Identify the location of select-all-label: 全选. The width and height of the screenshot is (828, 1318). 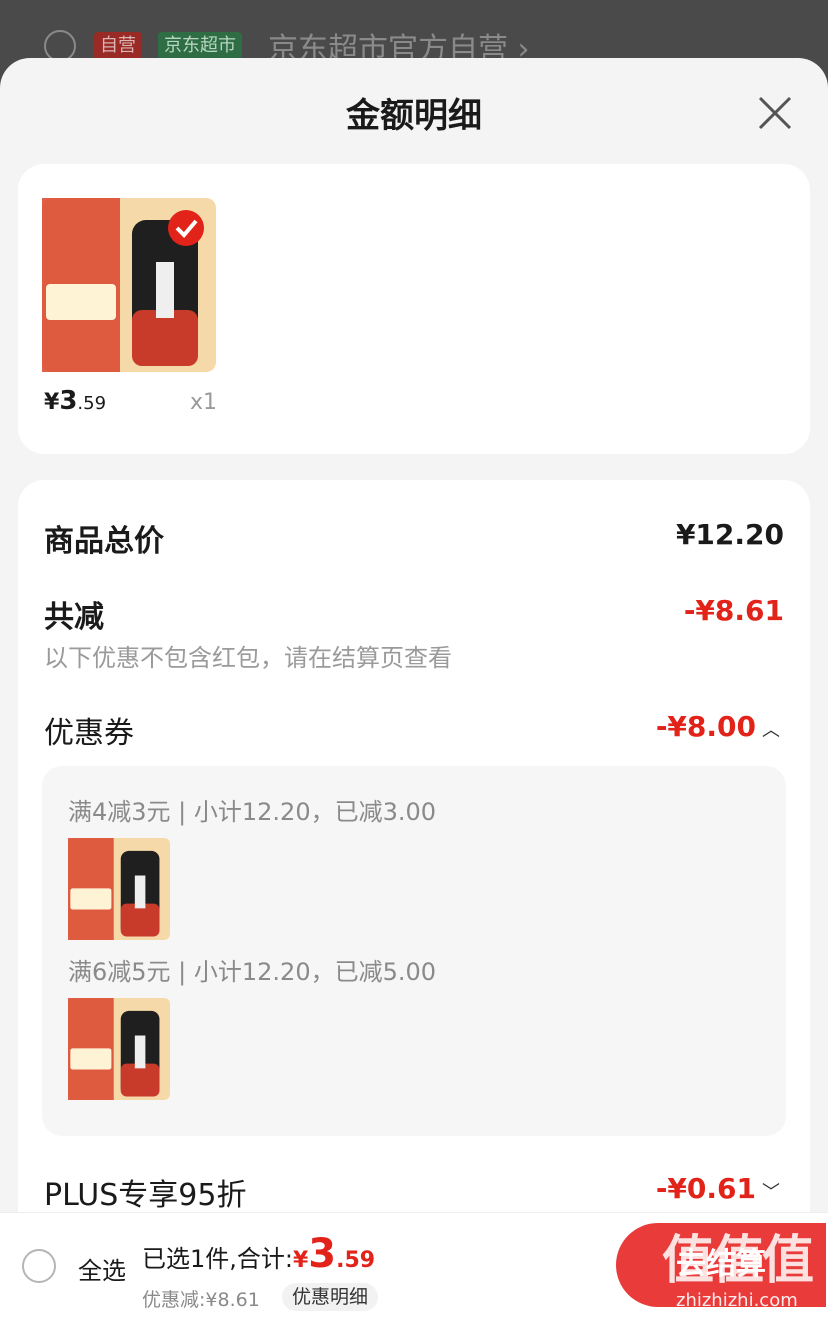
(102, 1268).